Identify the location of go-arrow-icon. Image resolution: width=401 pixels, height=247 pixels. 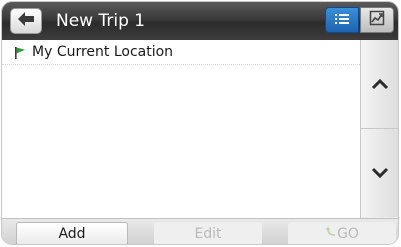
(330, 234).